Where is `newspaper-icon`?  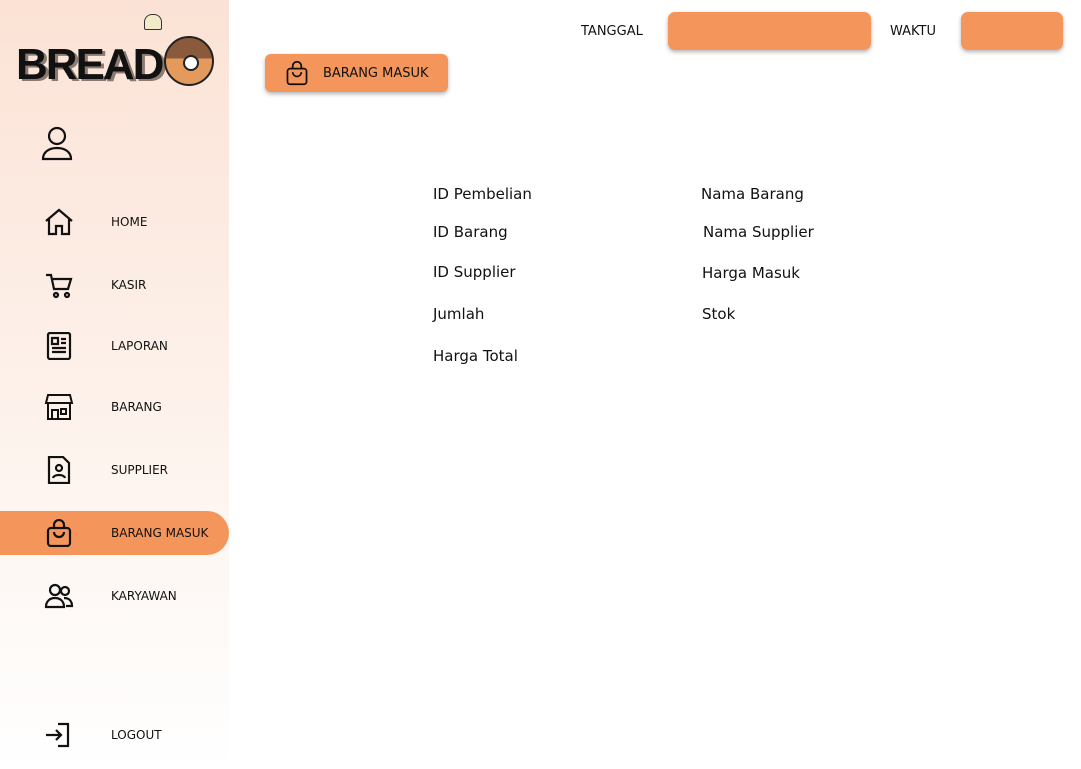
newspaper-icon is located at coordinates (59, 346).